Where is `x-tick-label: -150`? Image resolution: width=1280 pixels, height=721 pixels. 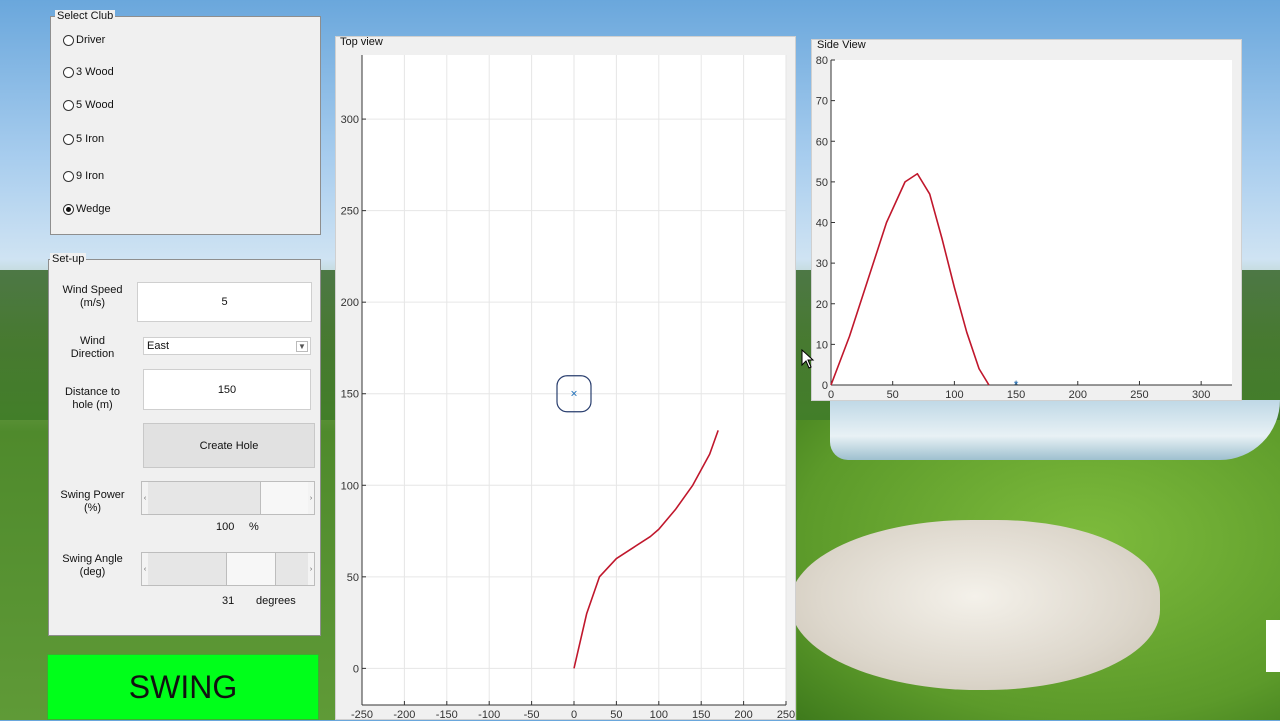 x-tick-label: -150 is located at coordinates (447, 715).